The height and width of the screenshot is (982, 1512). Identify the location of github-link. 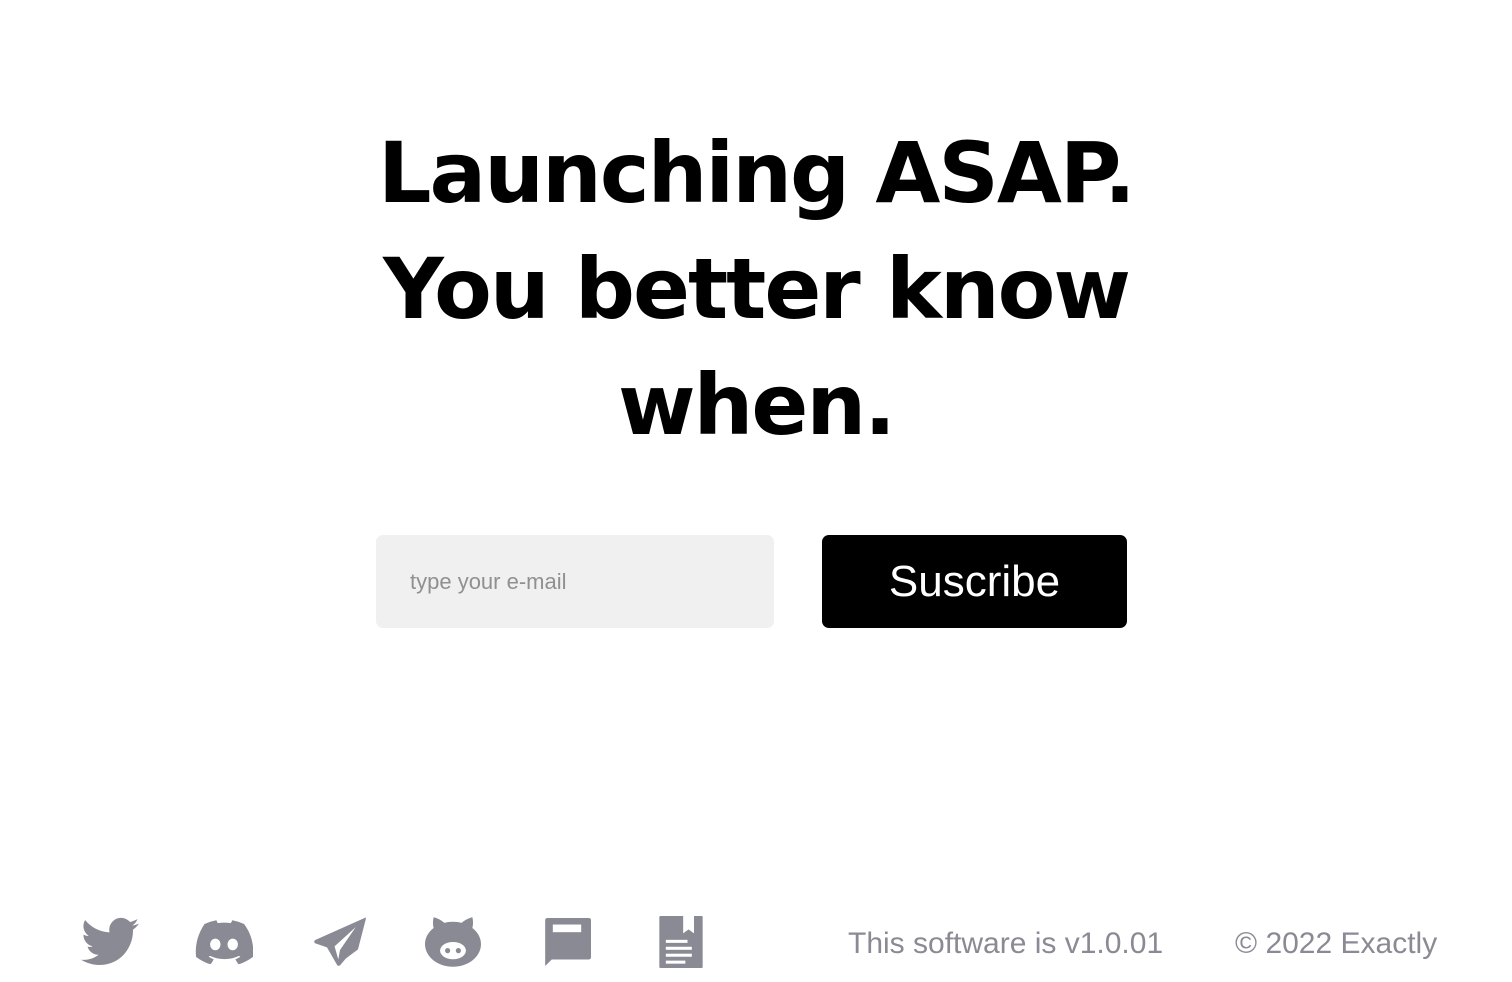
(453, 942).